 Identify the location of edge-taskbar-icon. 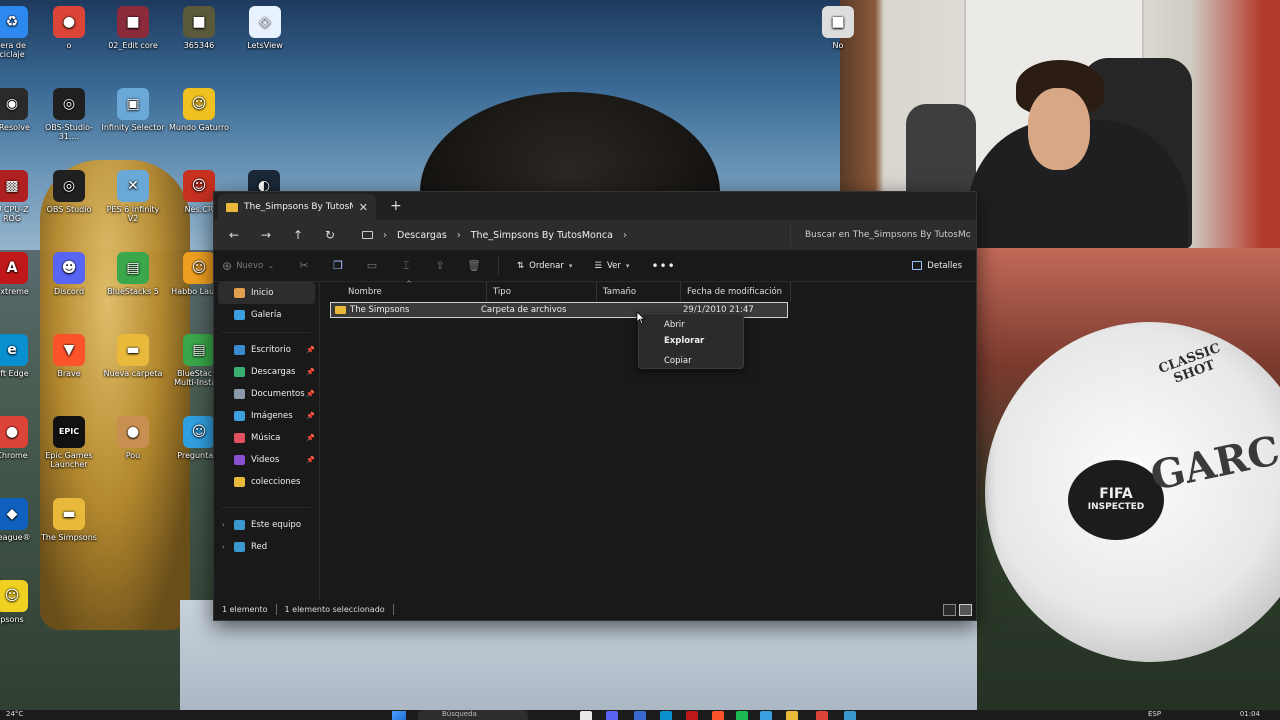
(666, 715).